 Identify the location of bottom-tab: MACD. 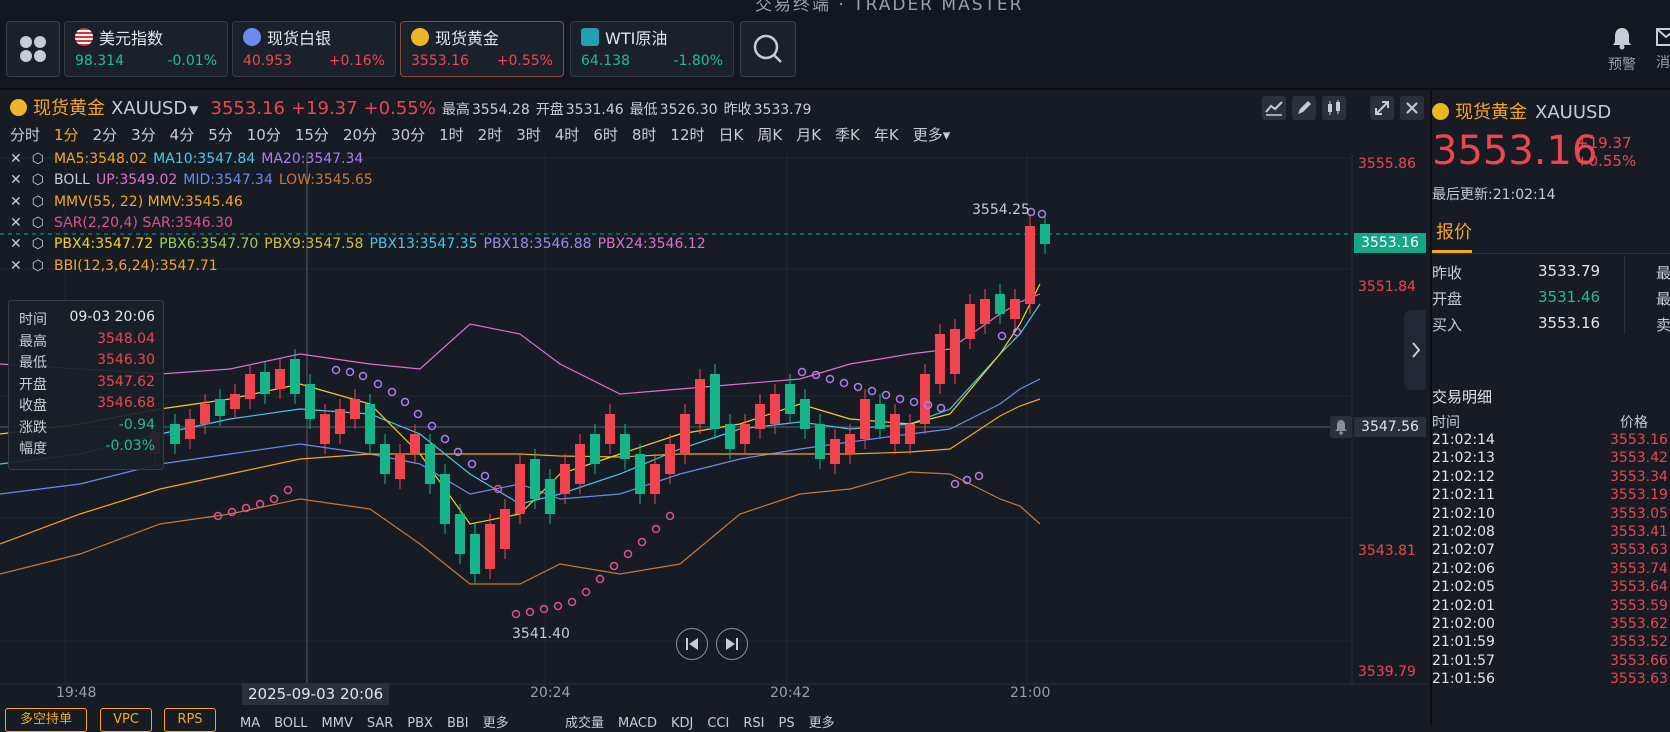
(637, 723).